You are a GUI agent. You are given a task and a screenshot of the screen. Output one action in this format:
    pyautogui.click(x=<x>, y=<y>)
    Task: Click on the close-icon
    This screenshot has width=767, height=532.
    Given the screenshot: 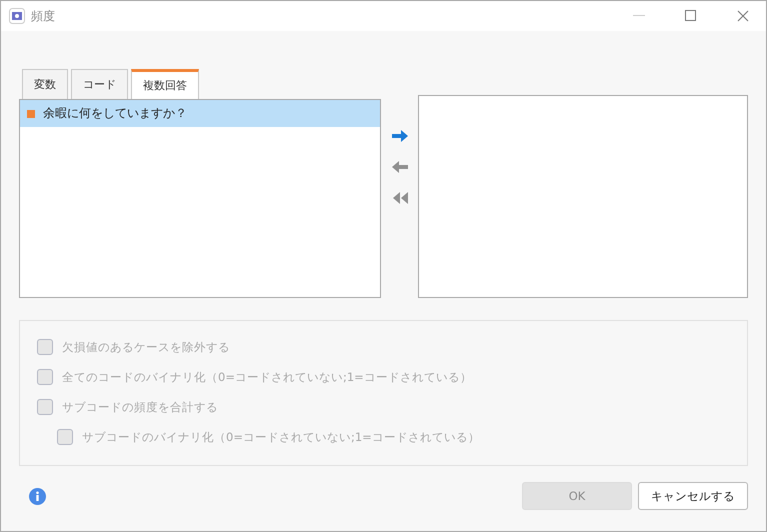 What is the action you would take?
    pyautogui.click(x=743, y=16)
    